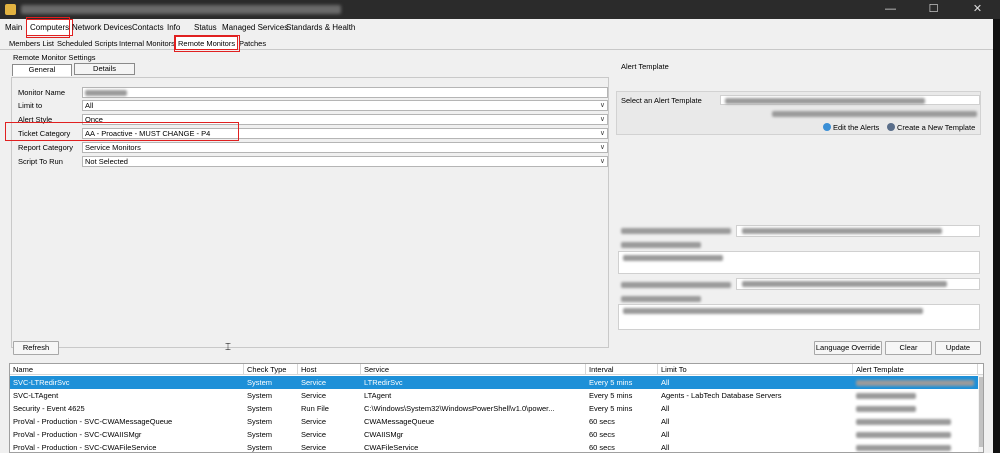 The width and height of the screenshot is (1000, 453). I want to click on alert-subject-success-field, so click(858, 231).